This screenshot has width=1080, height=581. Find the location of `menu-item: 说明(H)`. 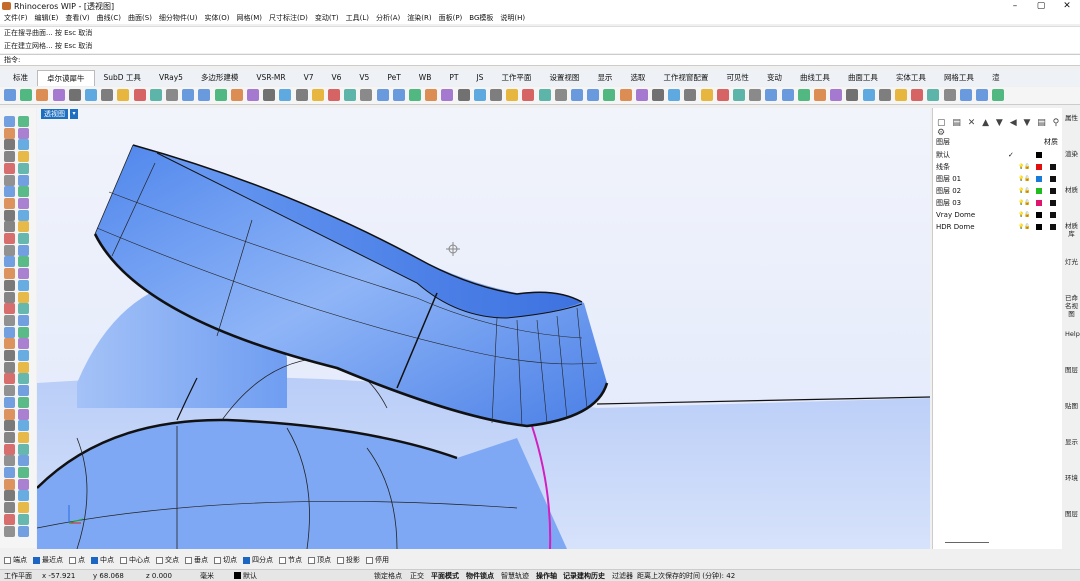

menu-item: 说明(H) is located at coordinates (512, 18).